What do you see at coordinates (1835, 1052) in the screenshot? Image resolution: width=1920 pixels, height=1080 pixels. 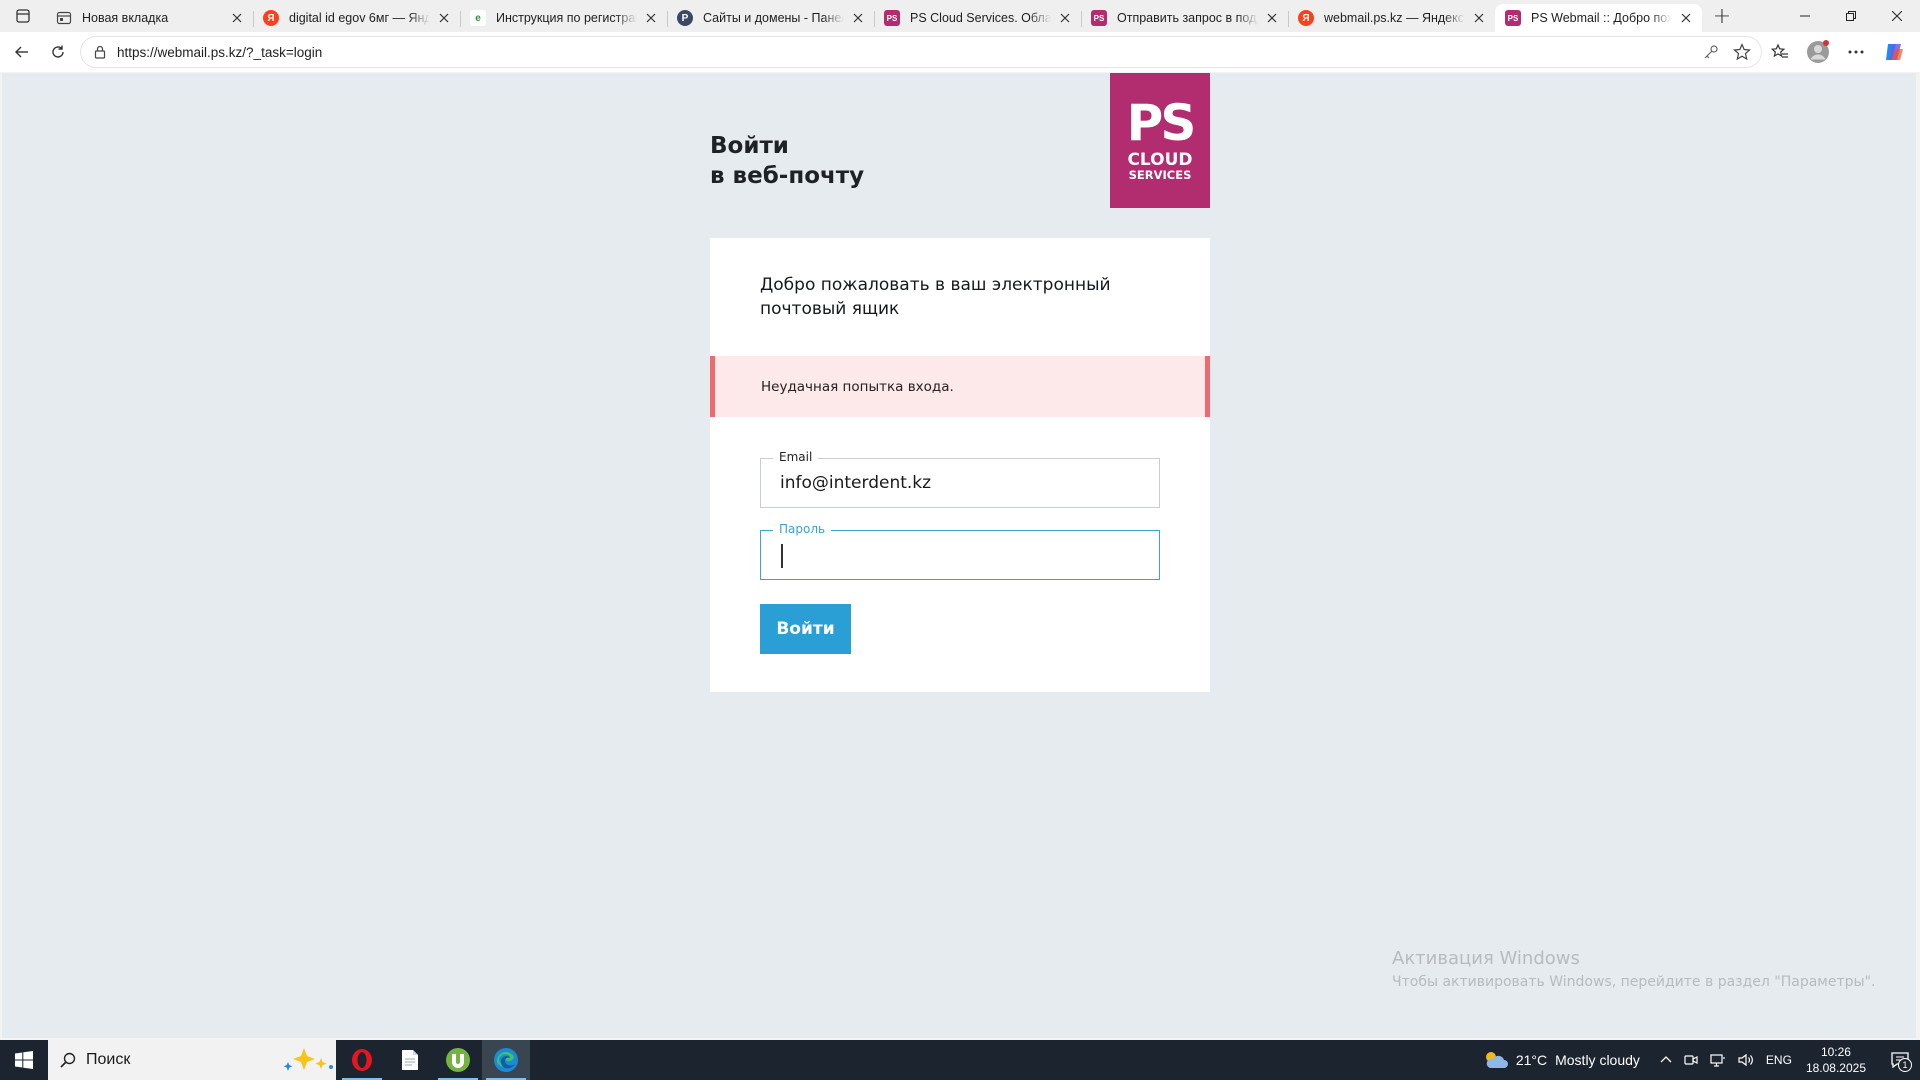 I see `clock-time: 10:26` at bounding box center [1835, 1052].